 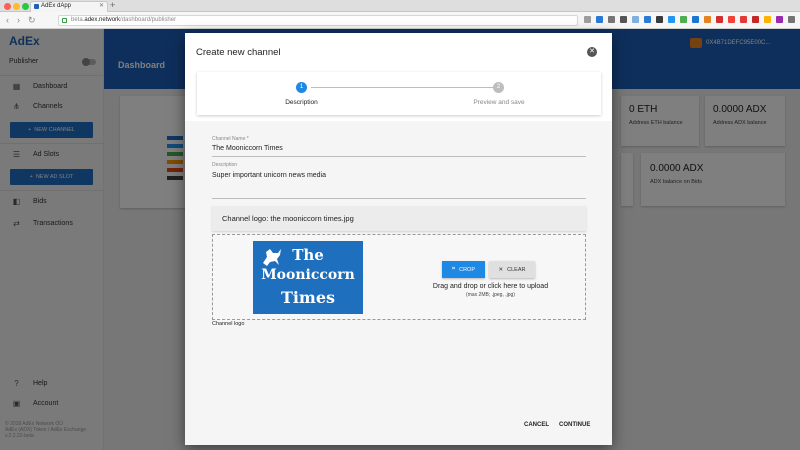 What do you see at coordinates (36, 6) in the screenshot?
I see `favicon-icon` at bounding box center [36, 6].